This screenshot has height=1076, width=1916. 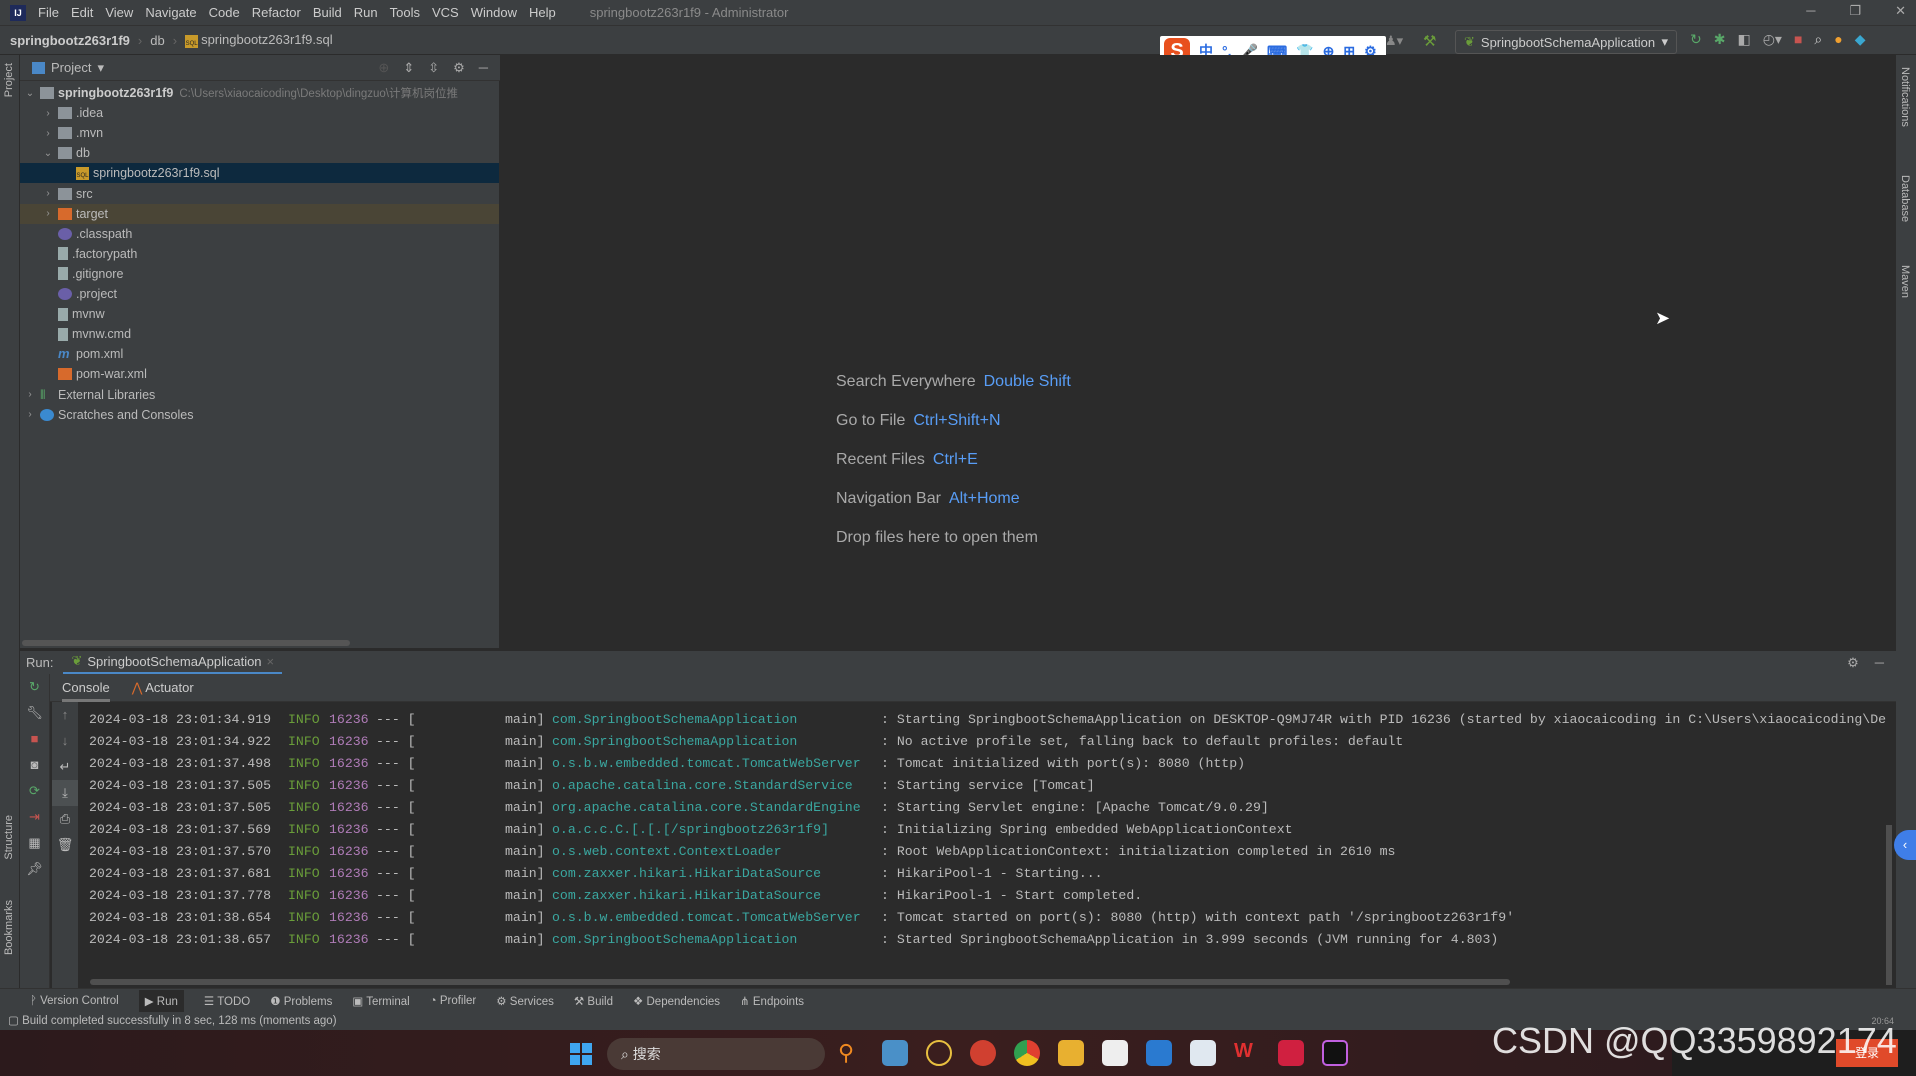 I want to click on tree-item: ⌄ db, so click(x=259, y=153).